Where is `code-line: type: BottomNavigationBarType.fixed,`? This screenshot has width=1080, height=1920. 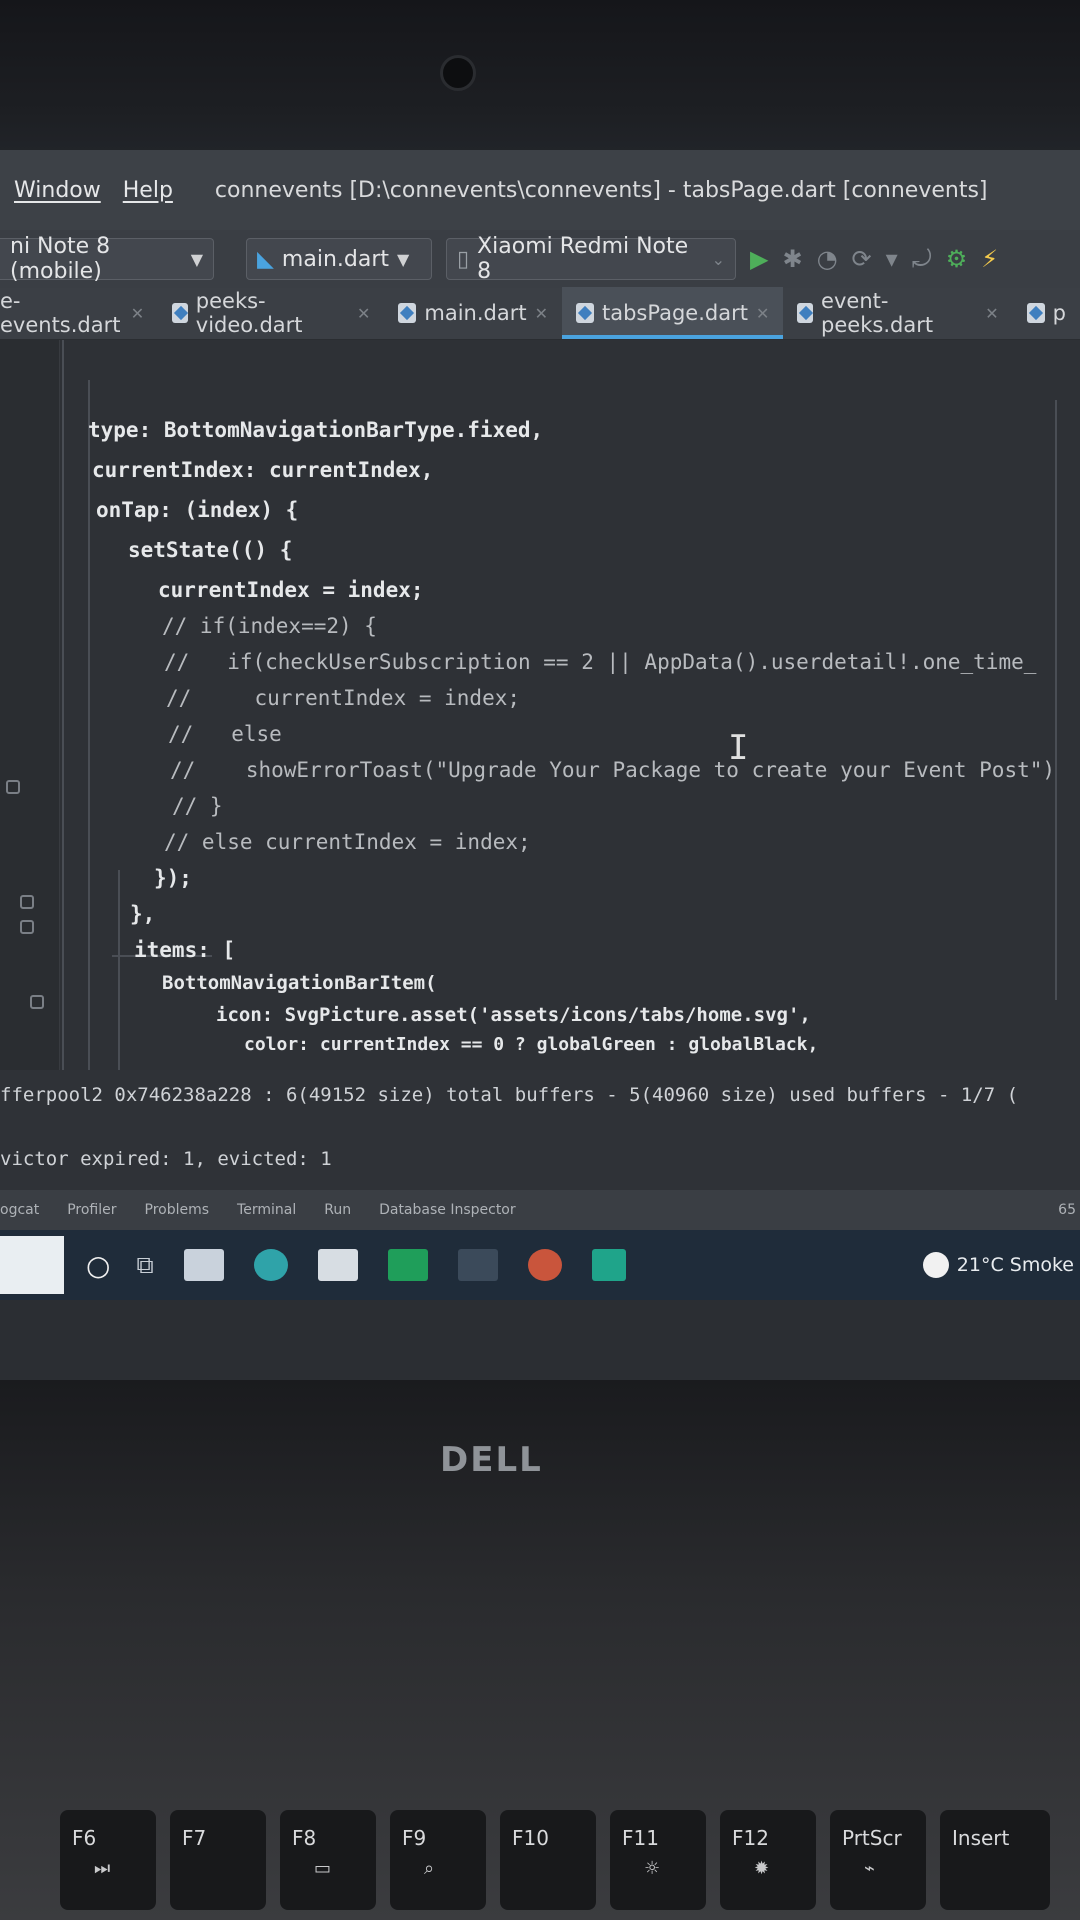
code-line: type: BottomNavigationBarType.fixed, is located at coordinates (316, 430).